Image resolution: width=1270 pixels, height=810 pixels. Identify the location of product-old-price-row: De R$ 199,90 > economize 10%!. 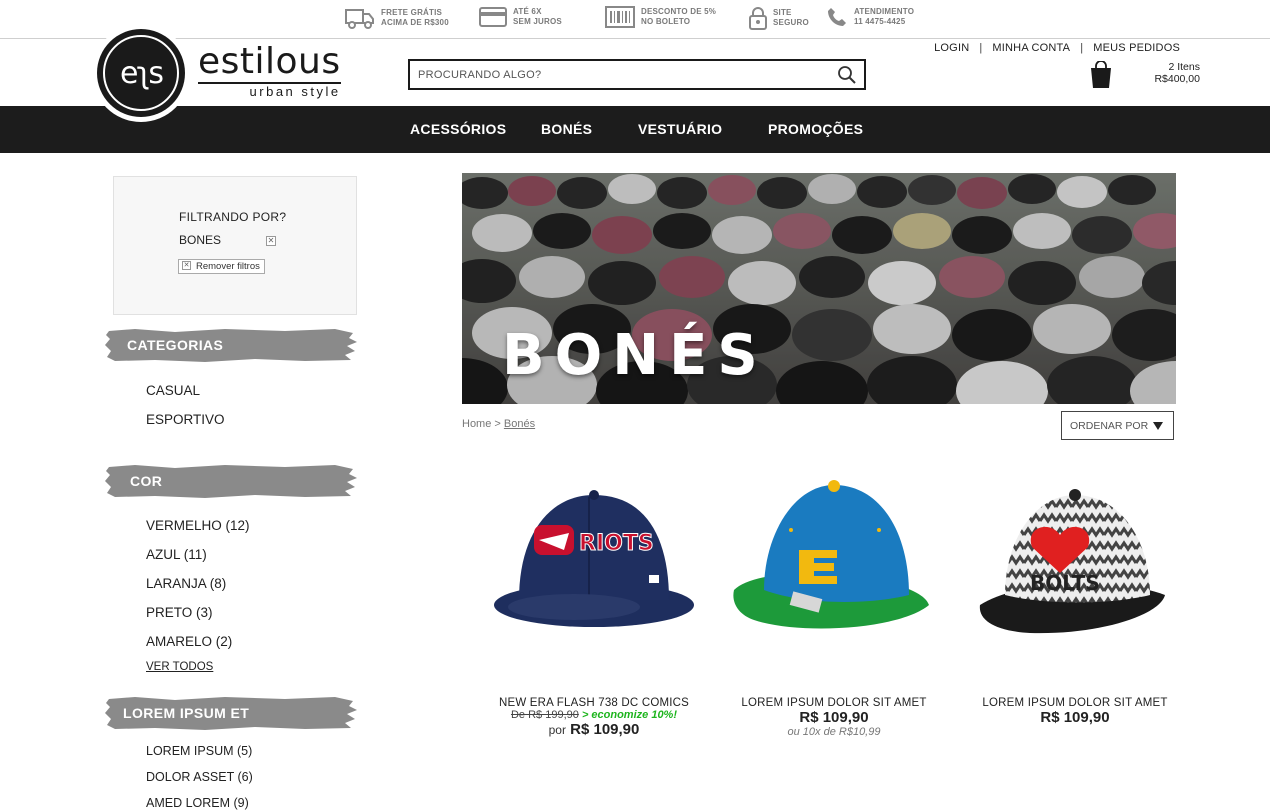
(594, 715).